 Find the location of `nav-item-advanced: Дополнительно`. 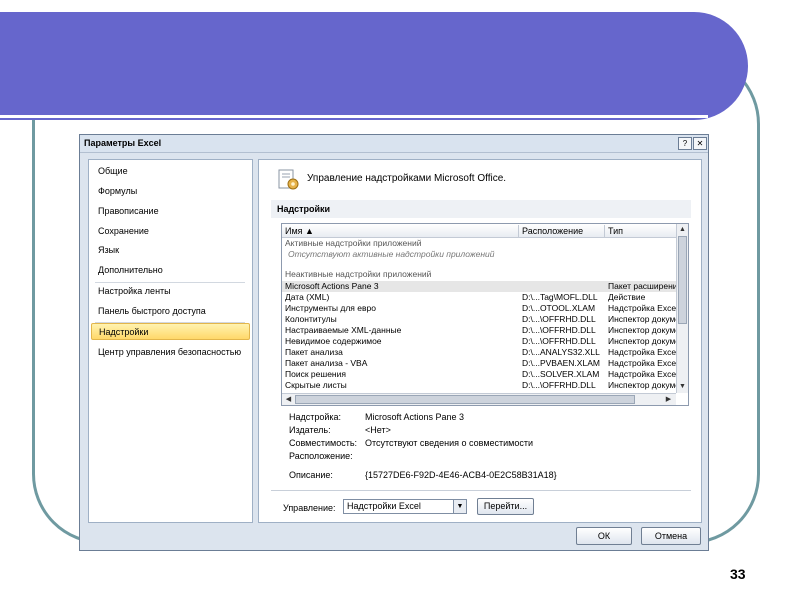

nav-item-advanced: Дополнительно is located at coordinates (170, 270).